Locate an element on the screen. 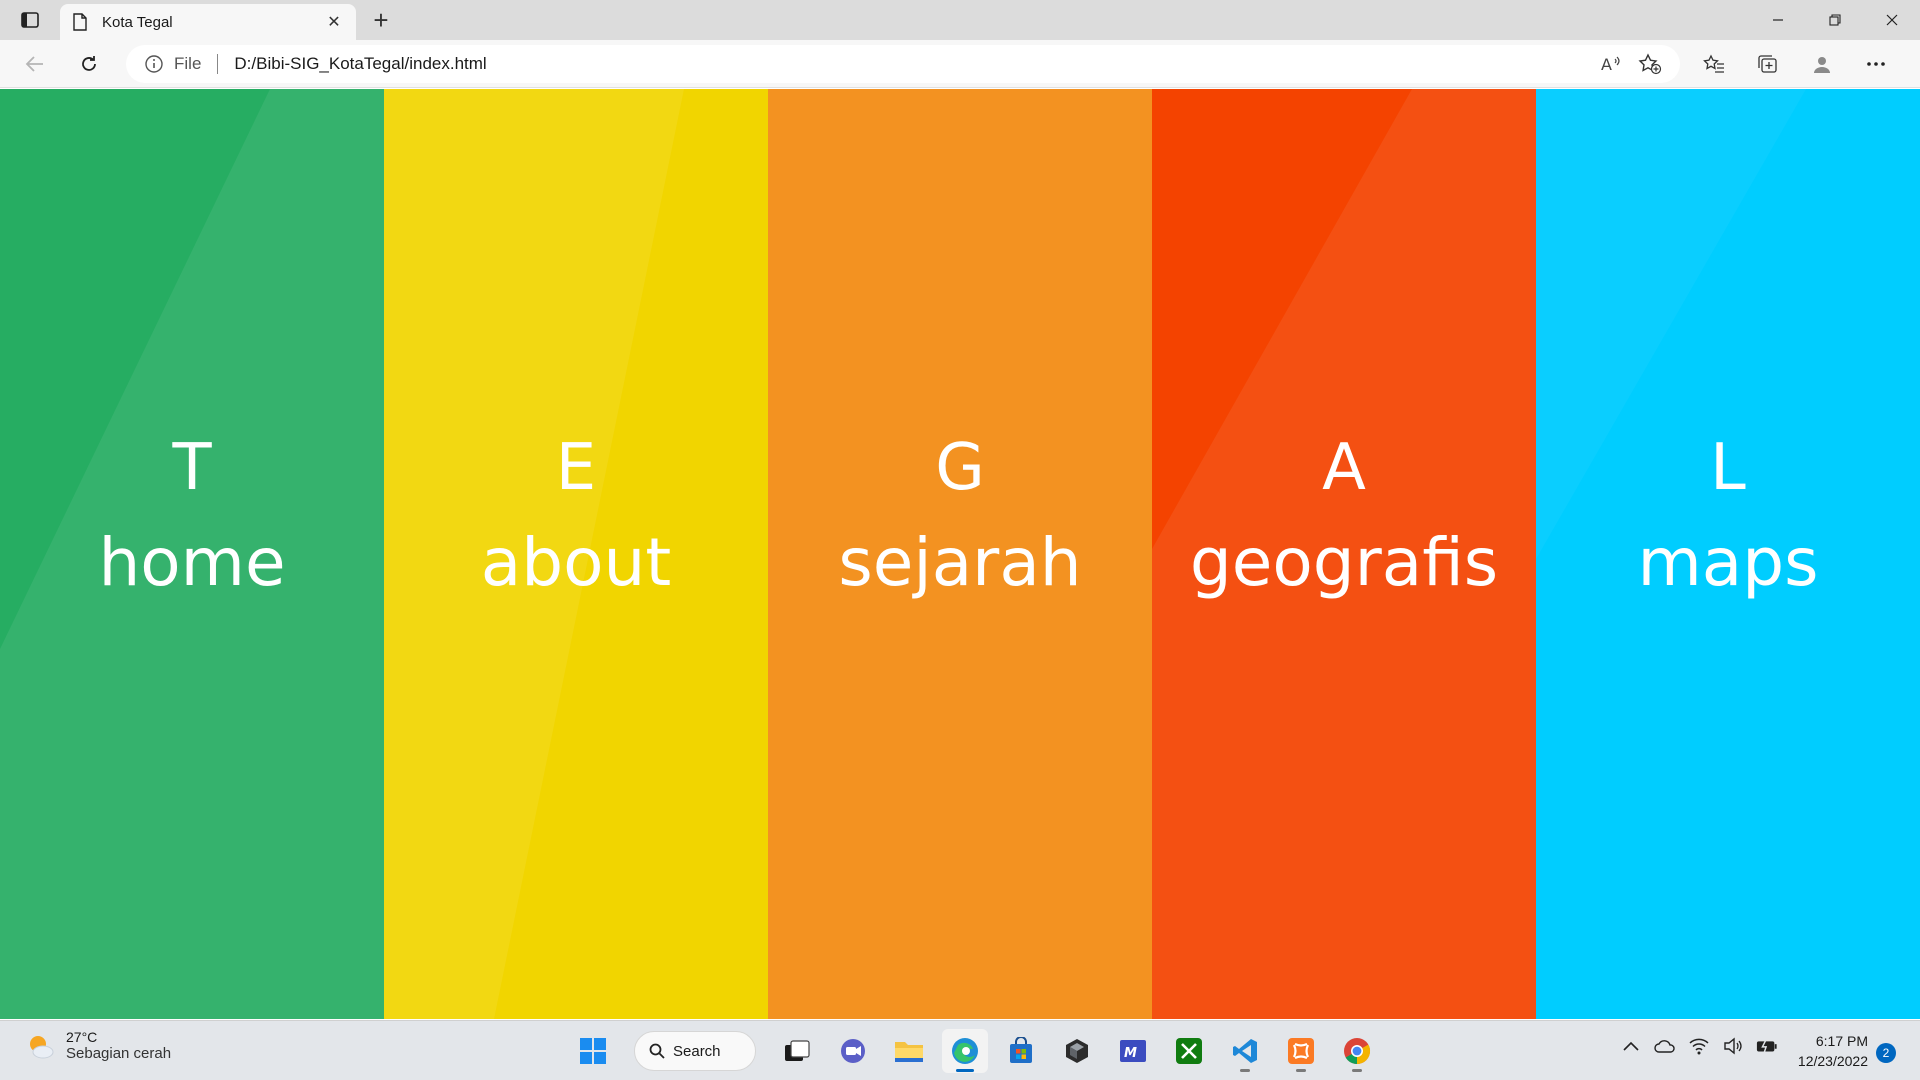 The width and height of the screenshot is (1920, 1080). store-button is located at coordinates (1021, 1051).